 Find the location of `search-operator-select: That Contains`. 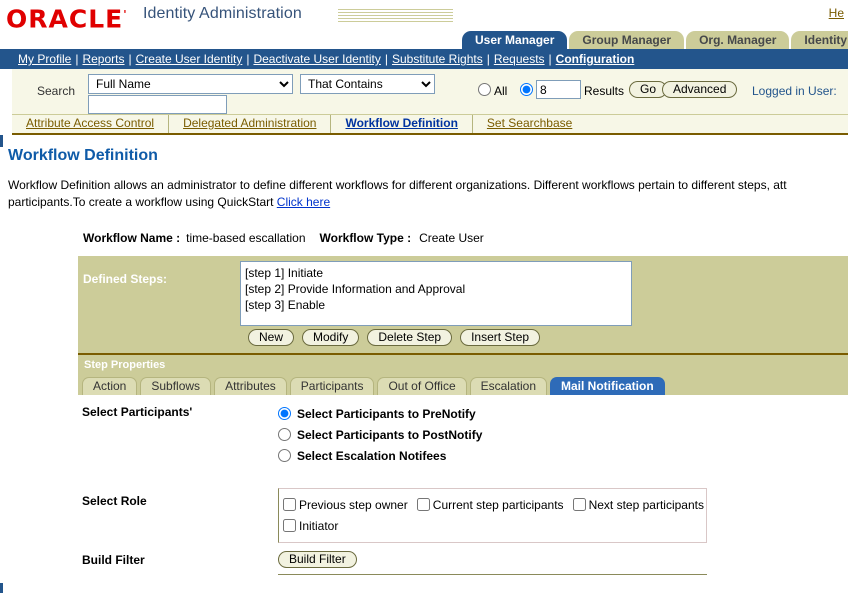

search-operator-select: That Contains is located at coordinates (367, 84).